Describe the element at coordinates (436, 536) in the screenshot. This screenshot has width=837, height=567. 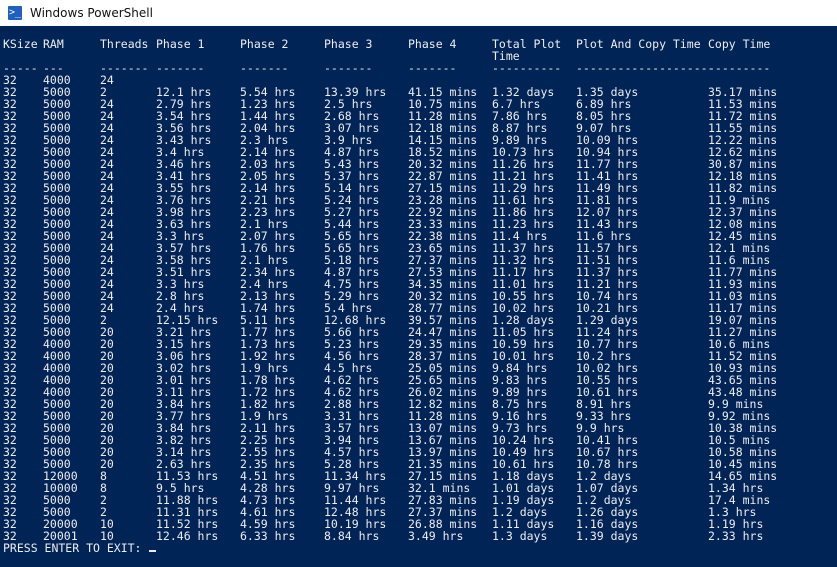
I see `table-cell: 3.49 hrs` at that location.